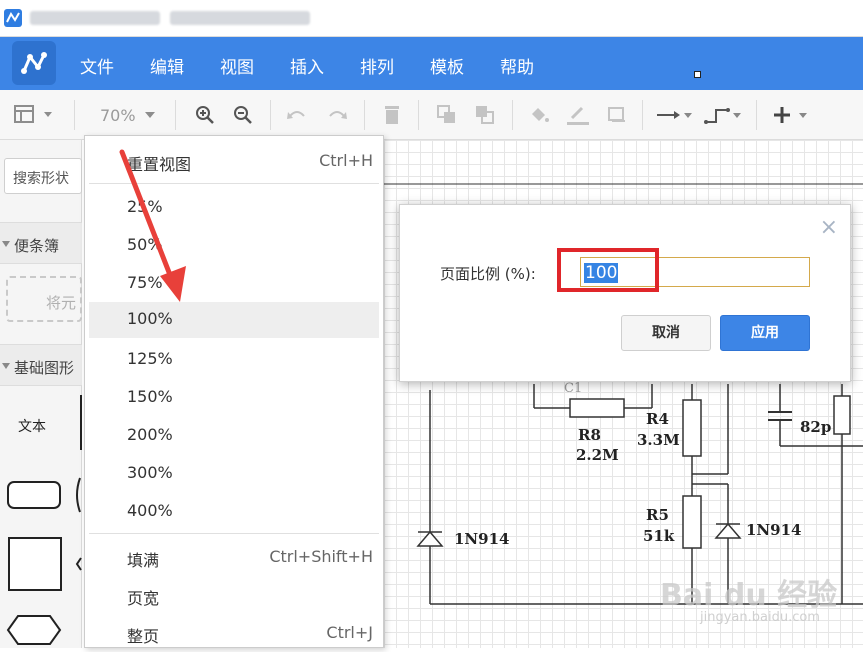 This screenshot has height=652, width=863. Describe the element at coordinates (337, 115) in the screenshot. I see `redo-icon` at that location.